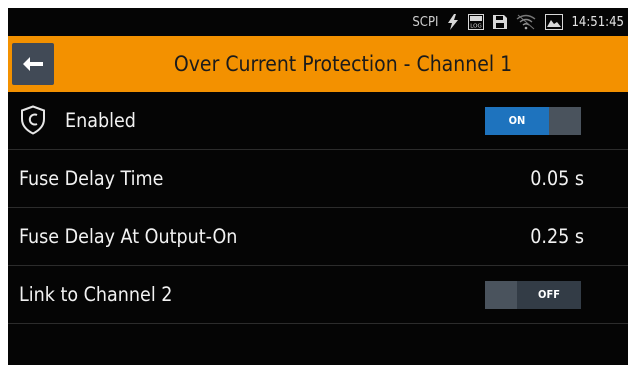  Describe the element at coordinates (96, 294) in the screenshot. I see `setting-label: Link to Channel 2` at that location.